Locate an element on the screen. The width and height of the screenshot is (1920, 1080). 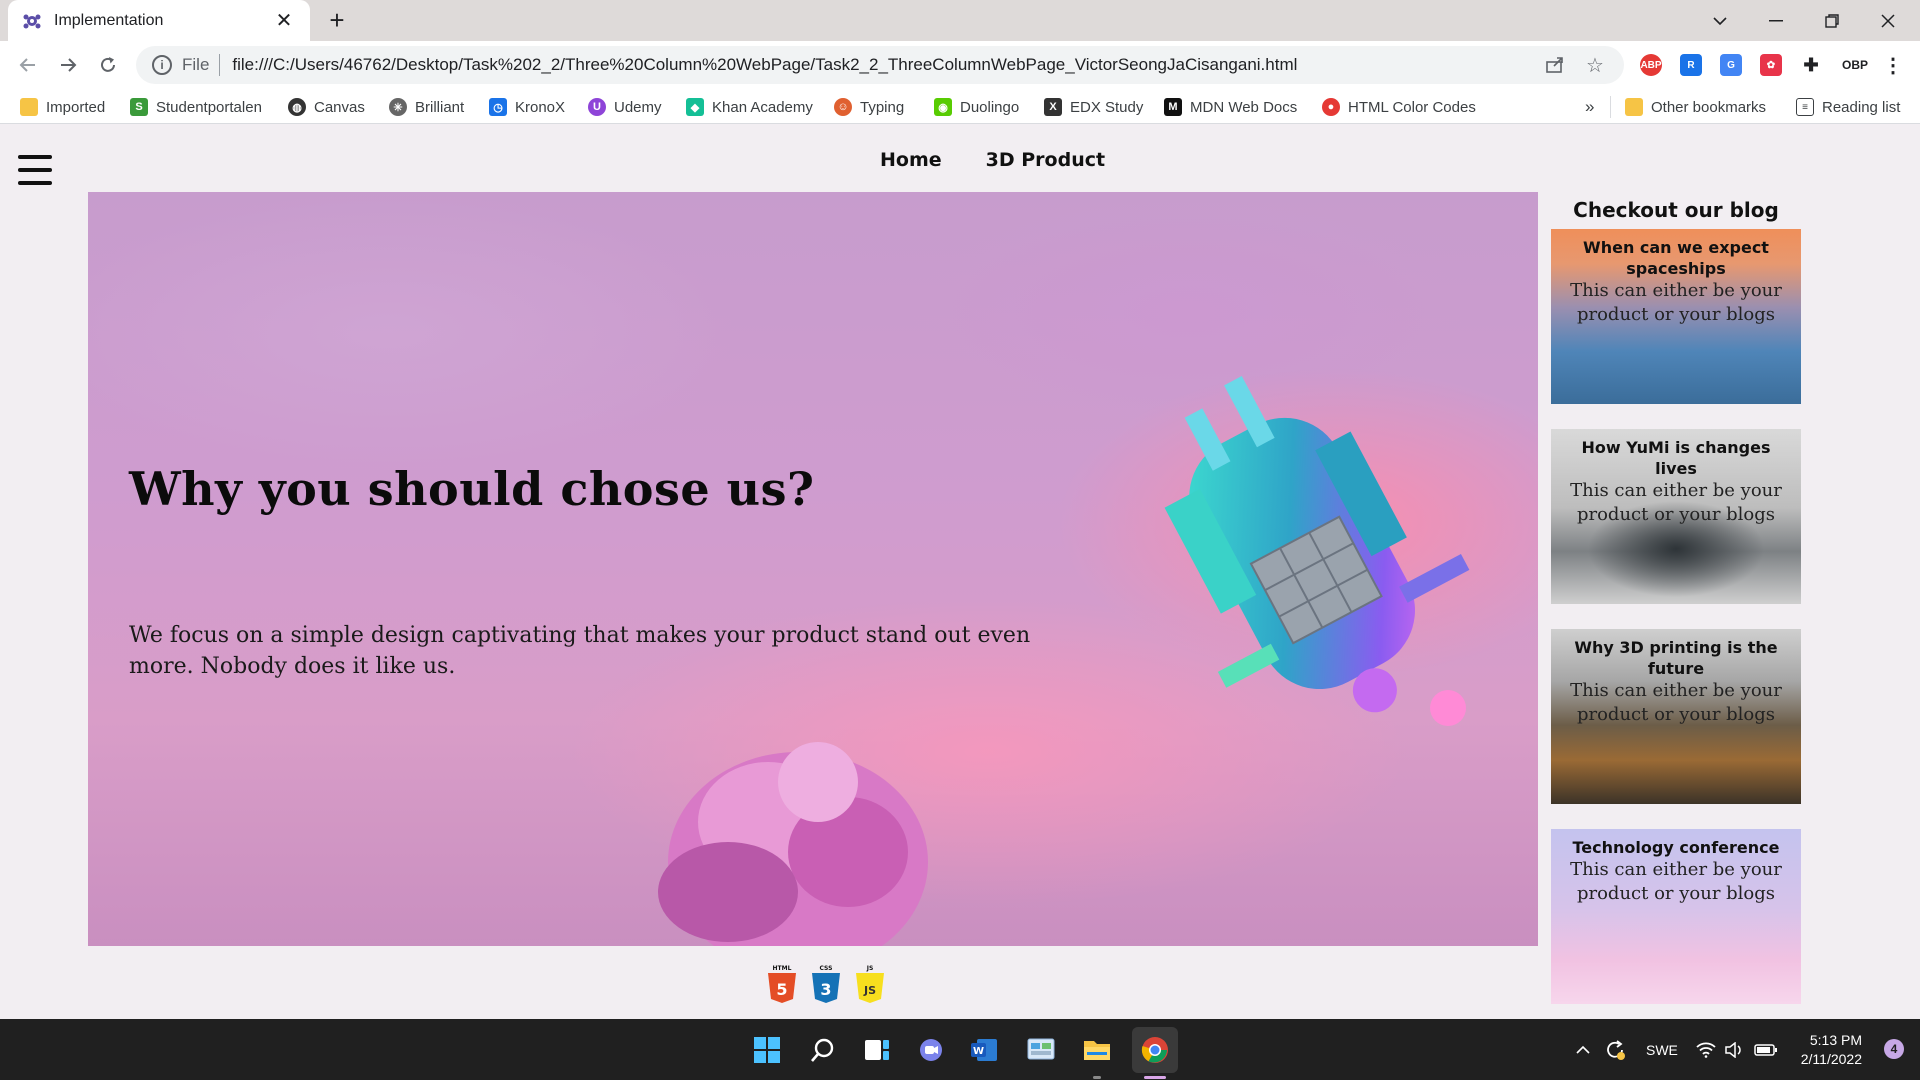
new-tab-button: + is located at coordinates (337, 21).